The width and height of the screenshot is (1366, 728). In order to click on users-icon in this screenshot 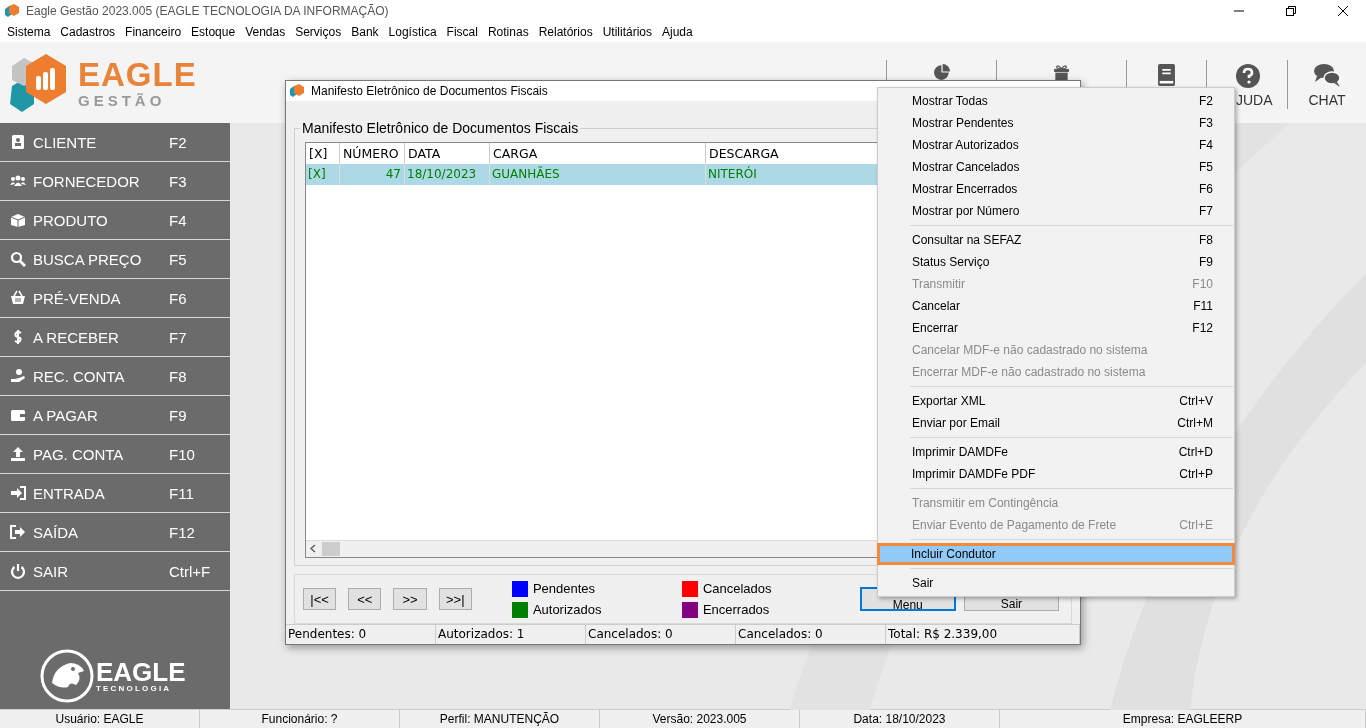, I will do `click(18, 181)`.